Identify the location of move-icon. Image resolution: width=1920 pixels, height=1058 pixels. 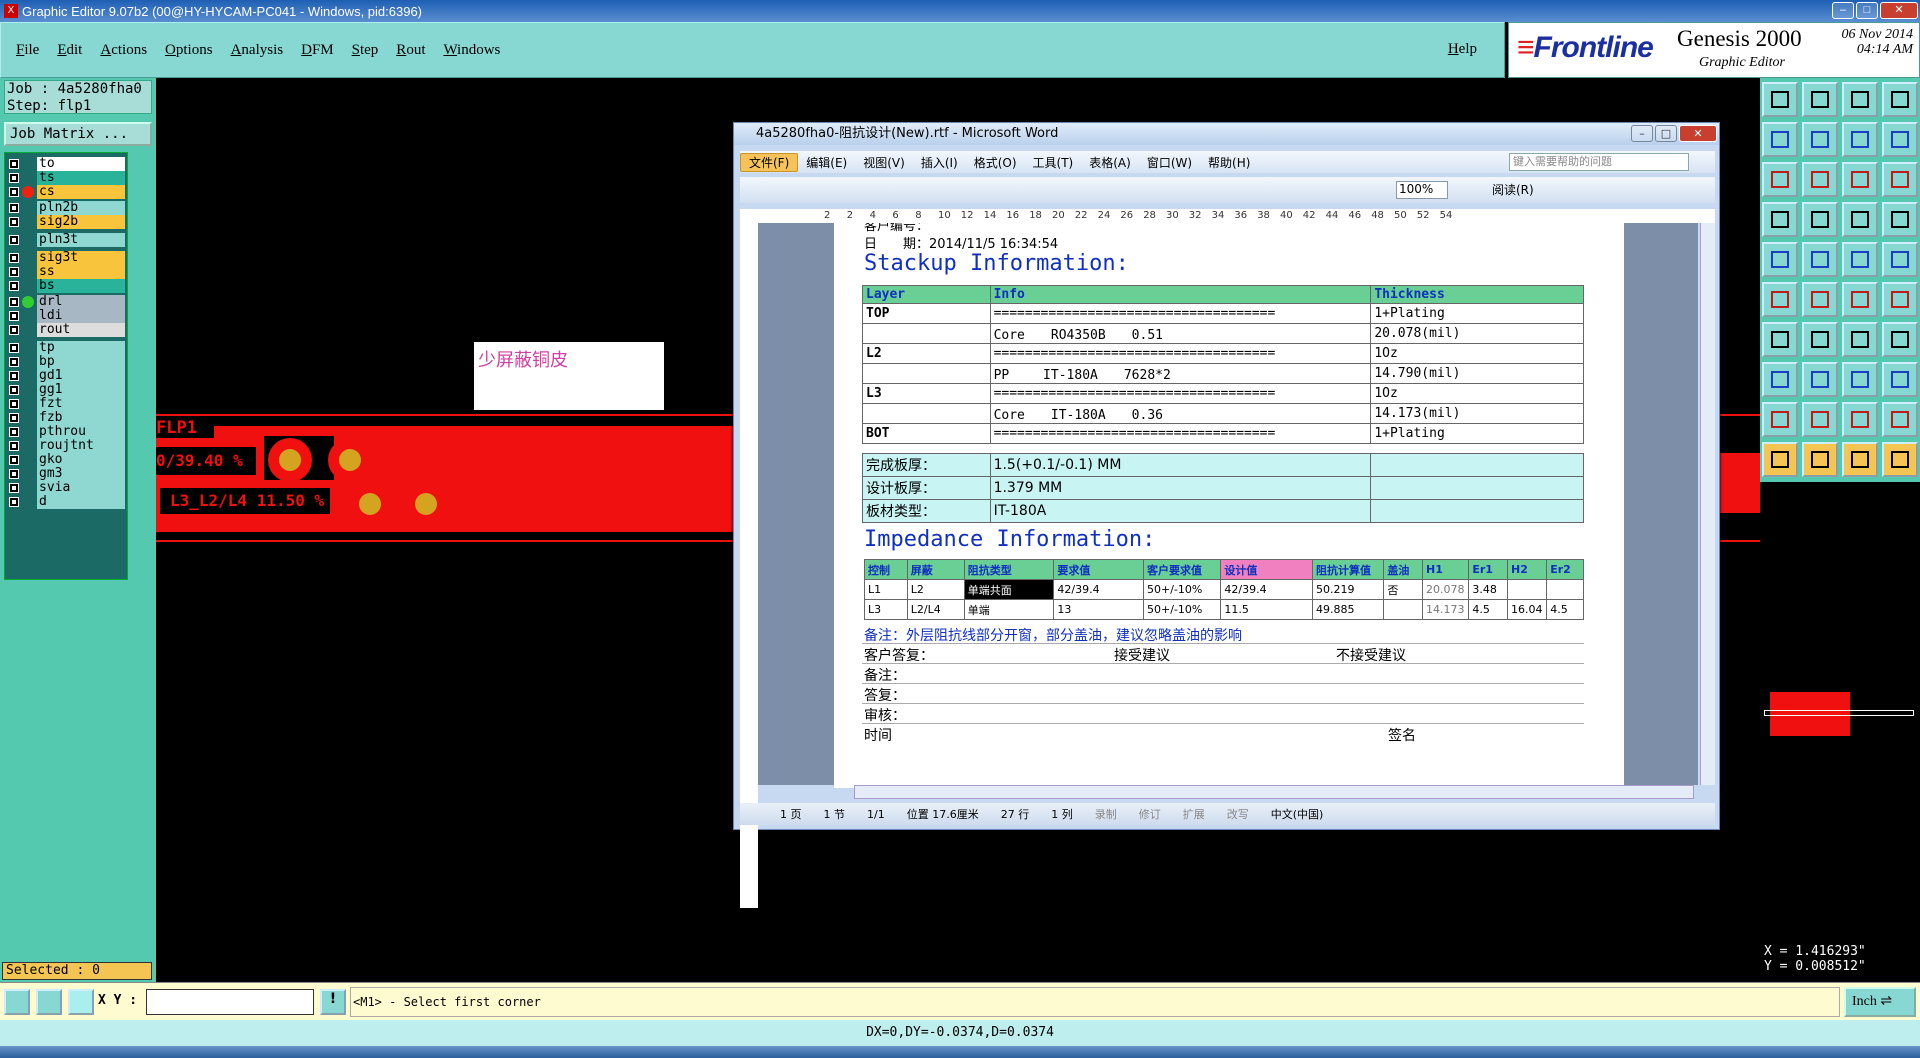
(1860, 379).